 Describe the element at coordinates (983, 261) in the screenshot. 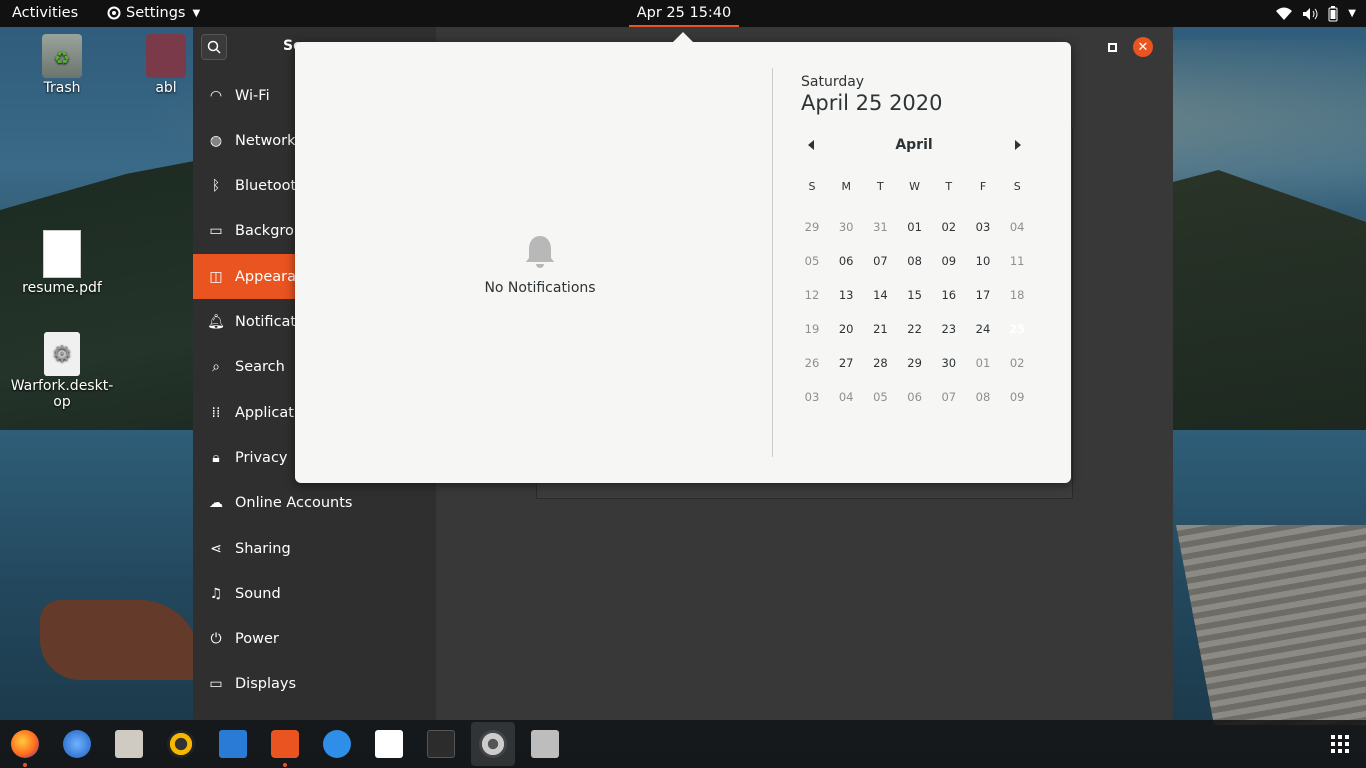

I see `calendar-day: 10` at that location.